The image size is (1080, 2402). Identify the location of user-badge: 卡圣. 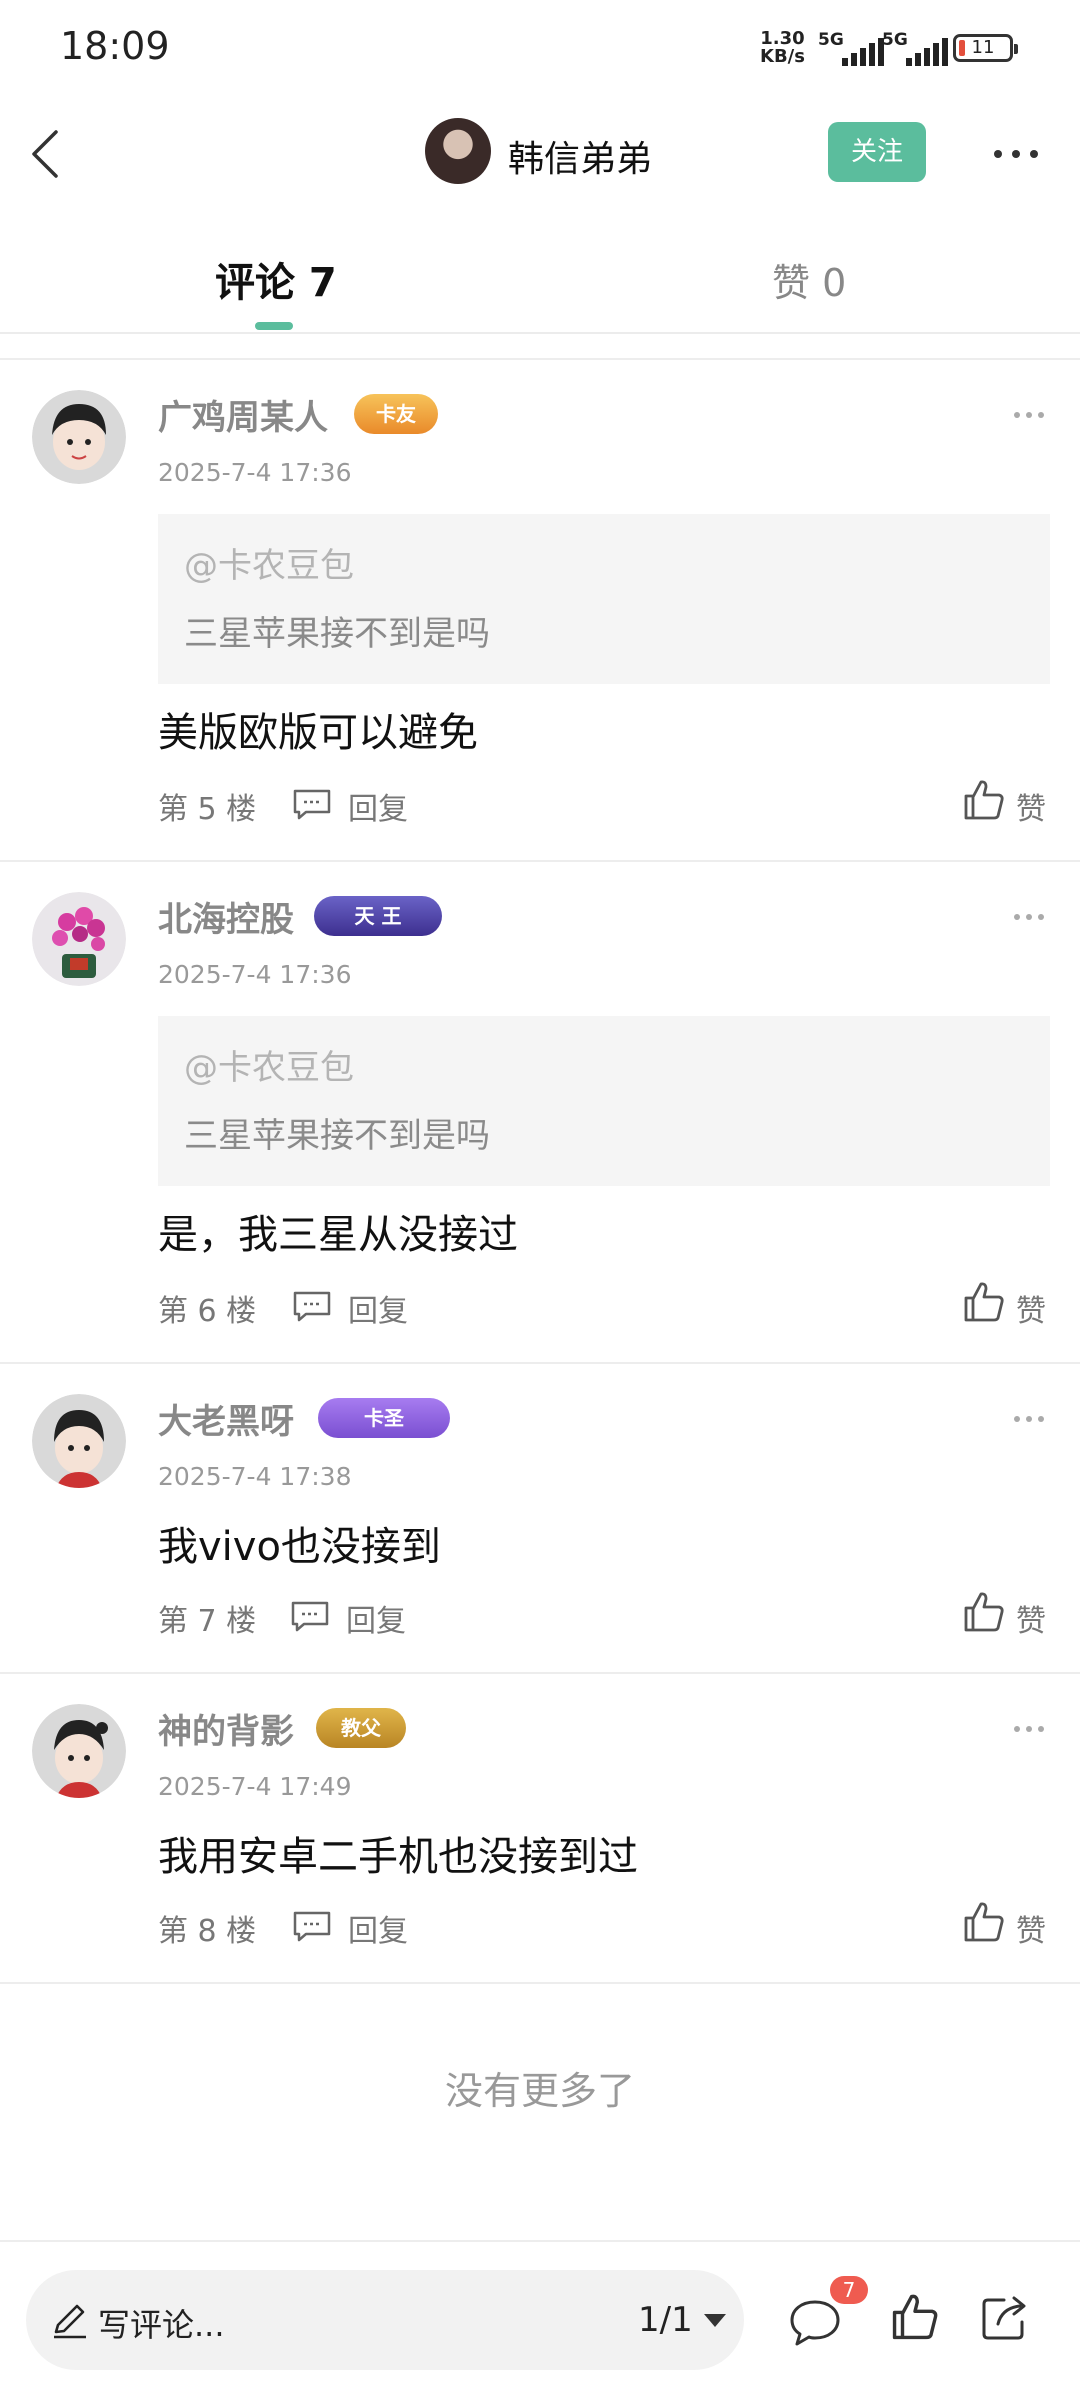
(384, 1418).